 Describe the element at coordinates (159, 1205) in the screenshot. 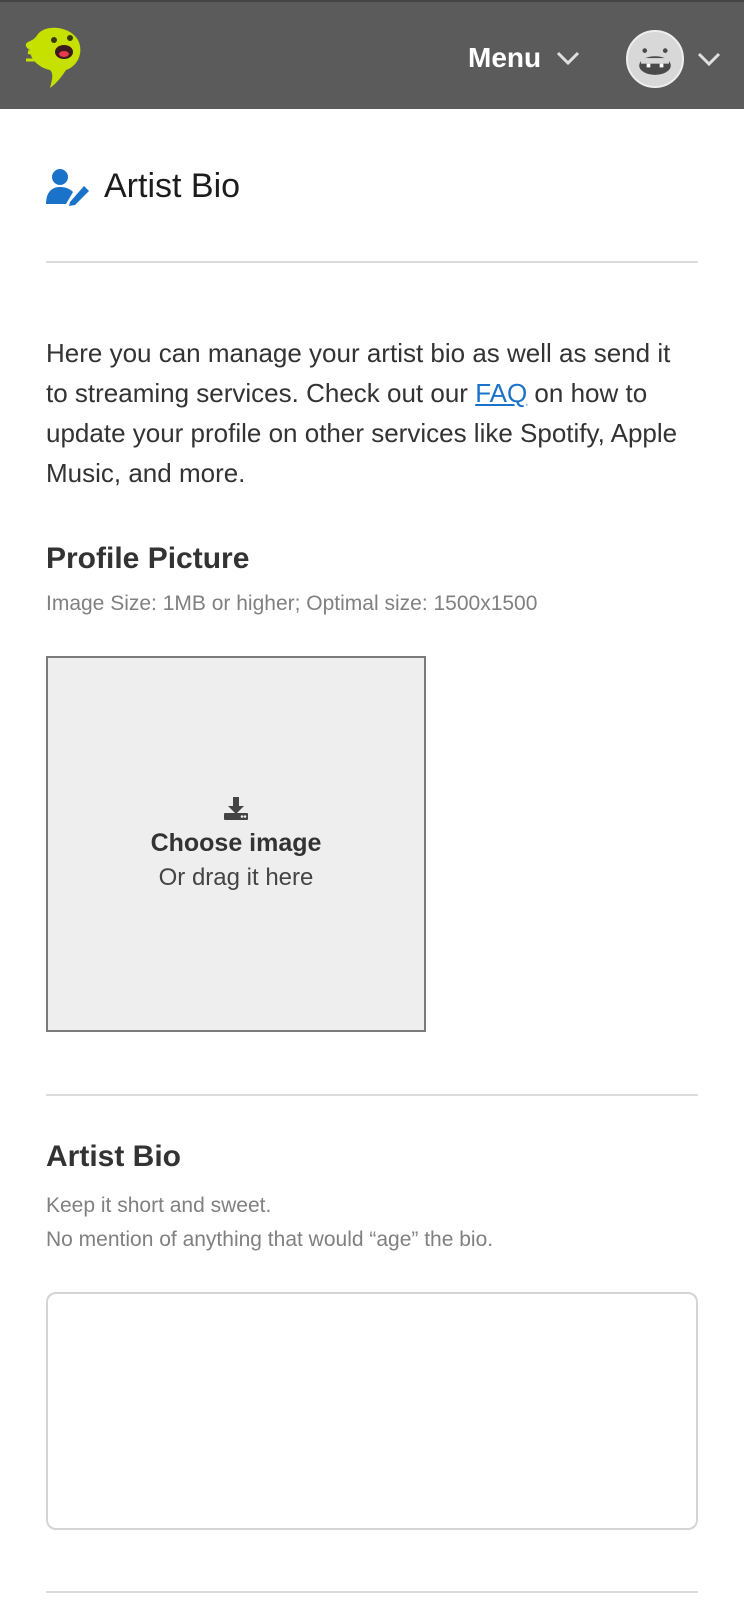

I see `artist-bio-hint-1: Keep it short and sweet.` at that location.